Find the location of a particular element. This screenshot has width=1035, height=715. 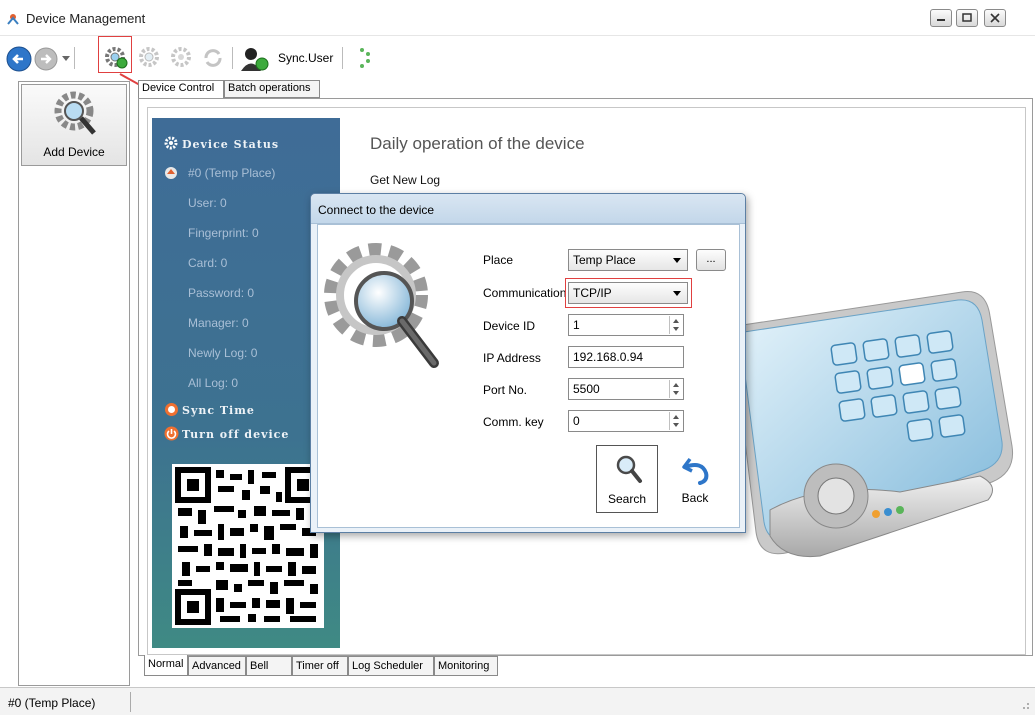

tab-timer-off: Timer off is located at coordinates (320, 666).